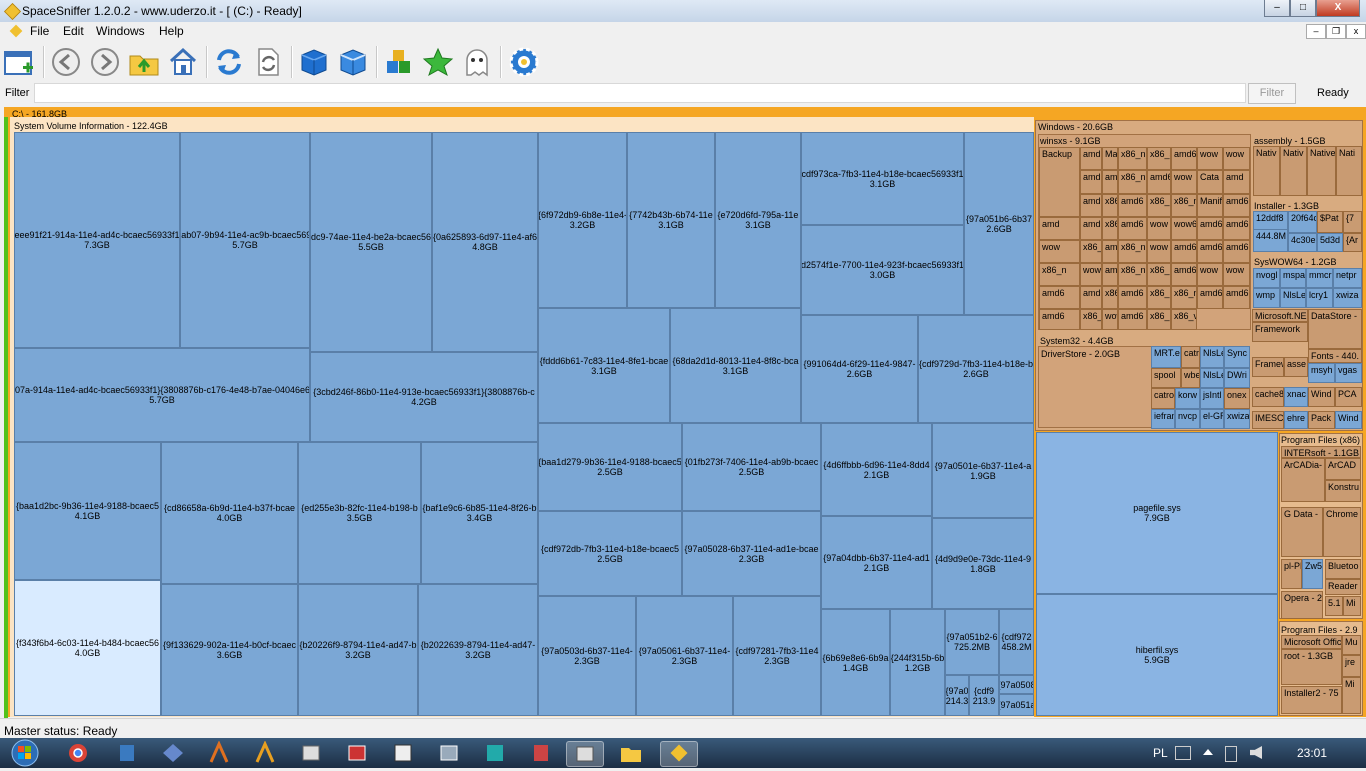 The image size is (1366, 771). Describe the element at coordinates (1293, 298) in the screenshot. I see `syswow64-item-5: NlsLe` at that location.